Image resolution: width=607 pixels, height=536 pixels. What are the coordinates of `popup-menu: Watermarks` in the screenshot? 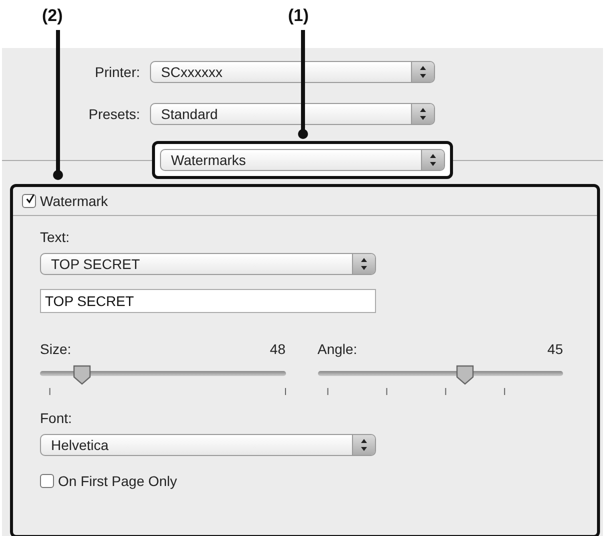 It's located at (302, 160).